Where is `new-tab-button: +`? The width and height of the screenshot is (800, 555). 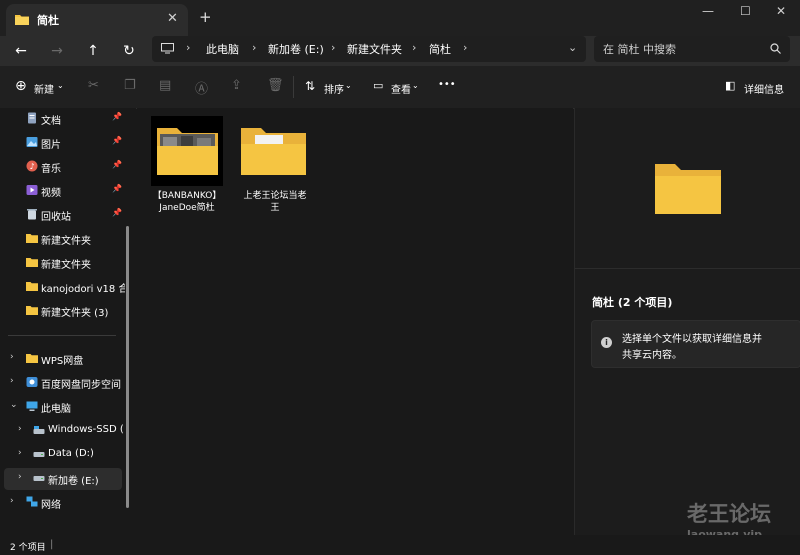 new-tab-button: + is located at coordinates (205, 17).